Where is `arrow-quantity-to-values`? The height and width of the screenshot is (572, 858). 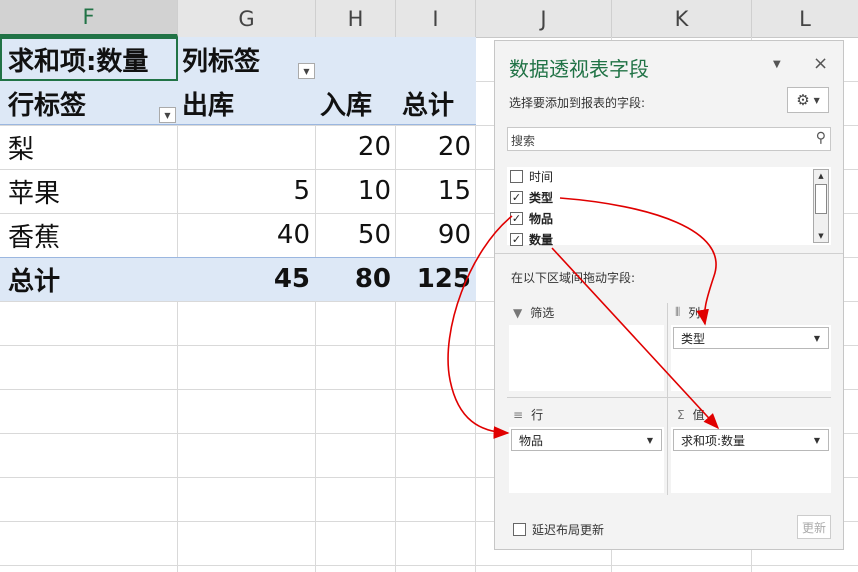 arrow-quantity-to-values is located at coordinates (635, 338).